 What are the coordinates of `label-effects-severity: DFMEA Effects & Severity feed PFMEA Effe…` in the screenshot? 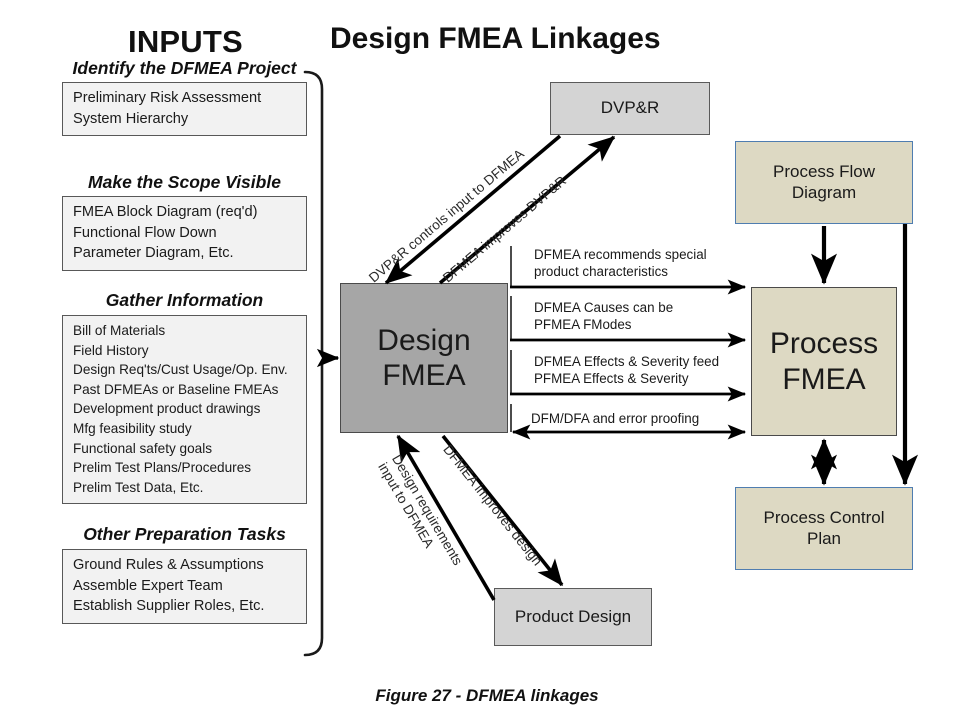 It's located at (626, 370).